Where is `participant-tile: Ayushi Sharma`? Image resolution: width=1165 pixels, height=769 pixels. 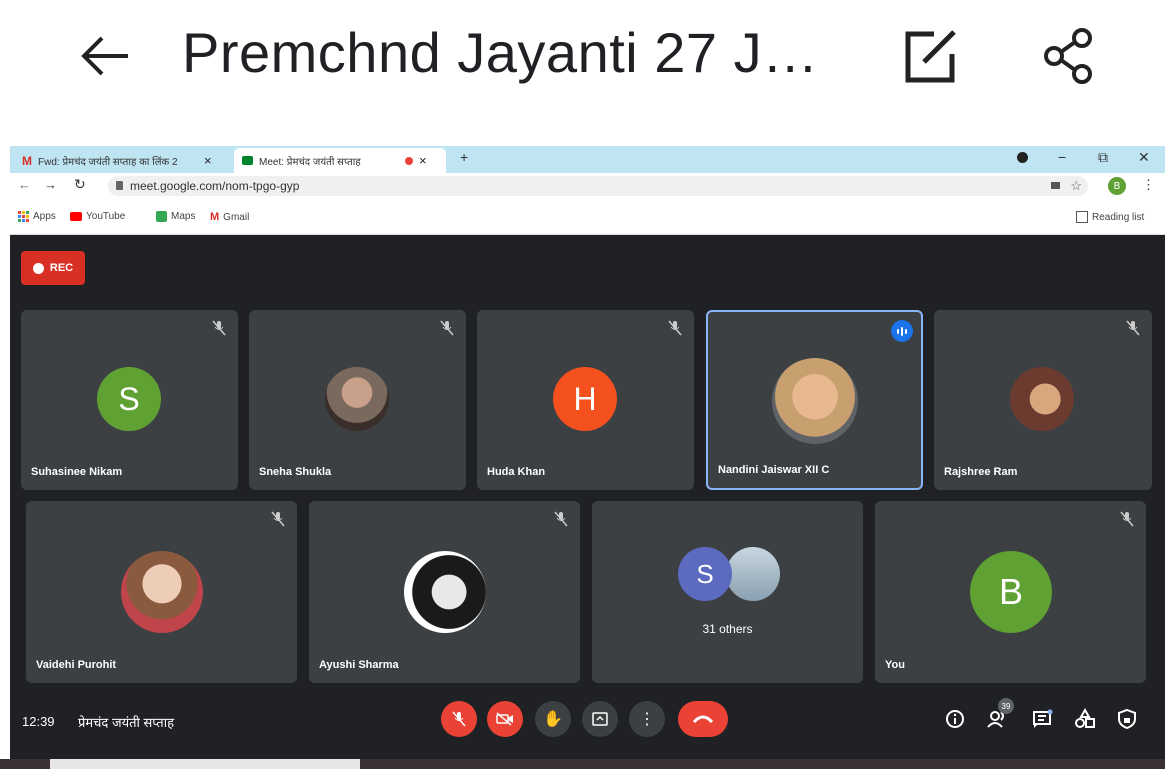 participant-tile: Ayushi Sharma is located at coordinates (444, 592).